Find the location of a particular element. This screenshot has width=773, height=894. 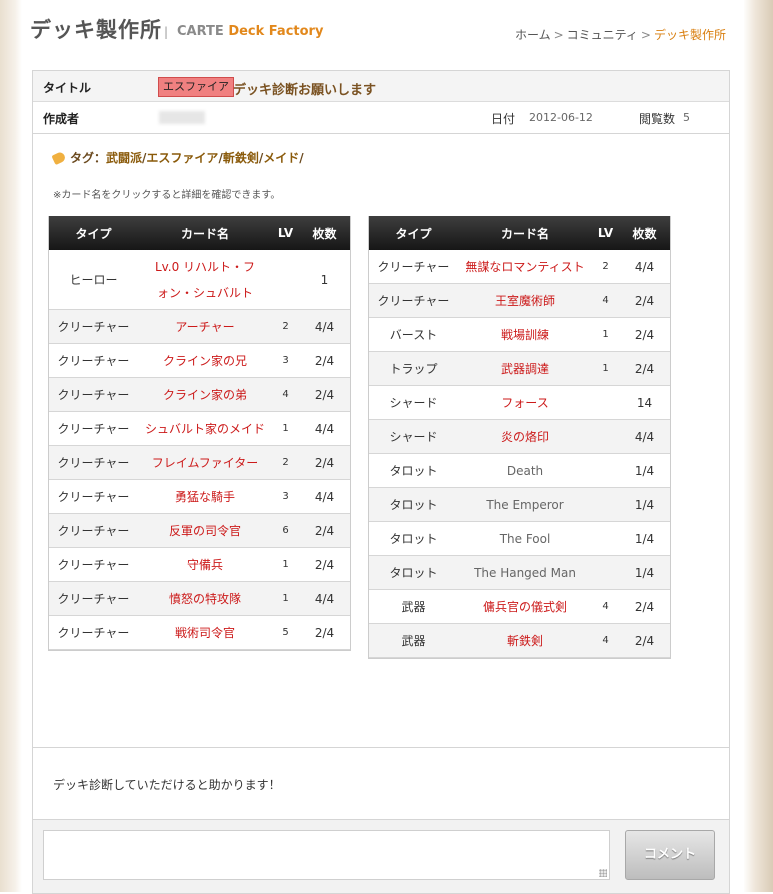

tag-link: メイド is located at coordinates (281, 158).